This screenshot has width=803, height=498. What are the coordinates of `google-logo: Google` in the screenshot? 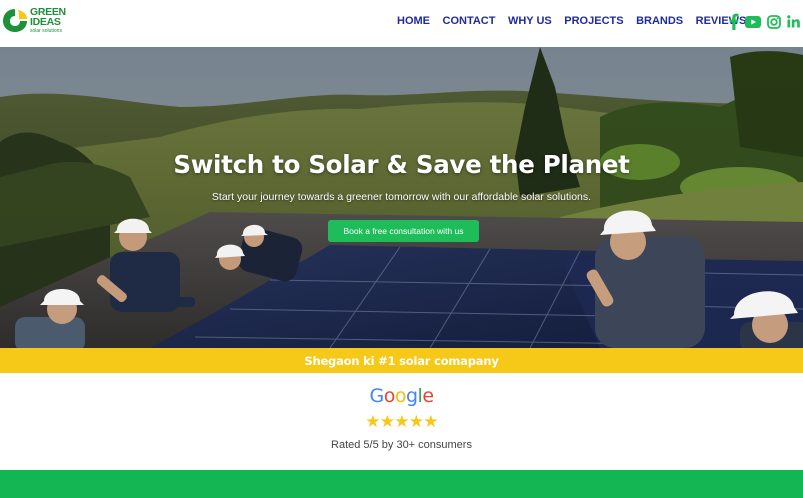 It's located at (401, 396).